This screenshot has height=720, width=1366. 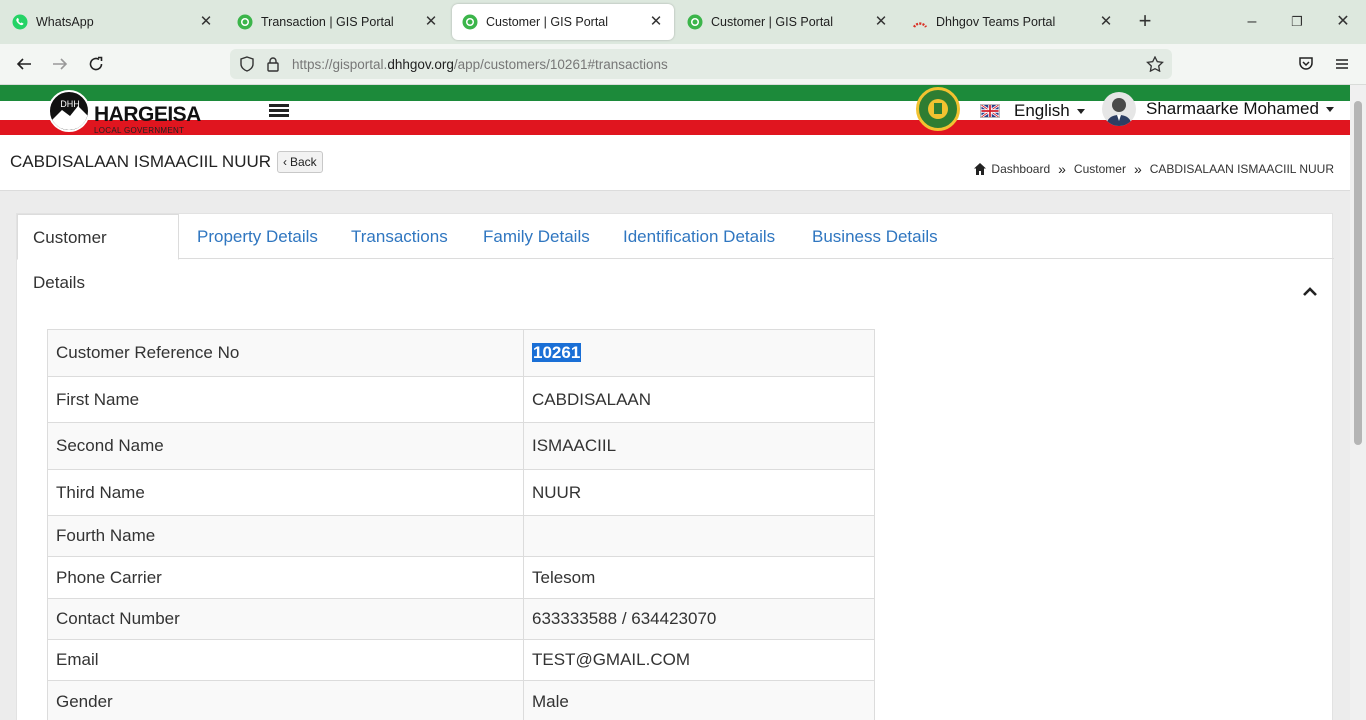 What do you see at coordinates (1358, 273) in the screenshot?
I see `scrollbar-thumb` at bounding box center [1358, 273].